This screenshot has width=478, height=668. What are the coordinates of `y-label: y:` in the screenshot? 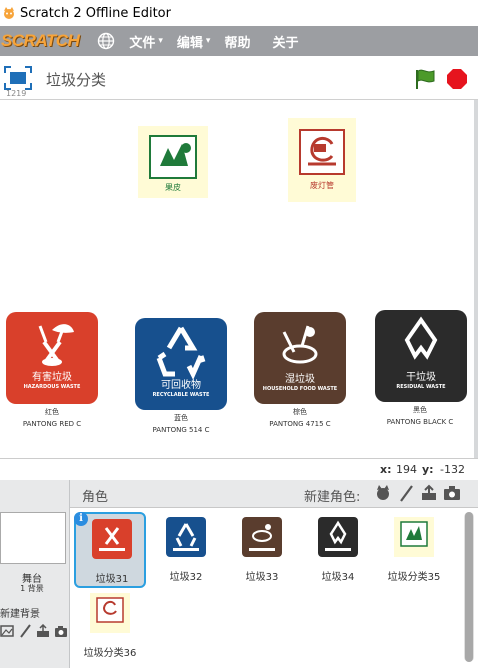 It's located at (428, 469).